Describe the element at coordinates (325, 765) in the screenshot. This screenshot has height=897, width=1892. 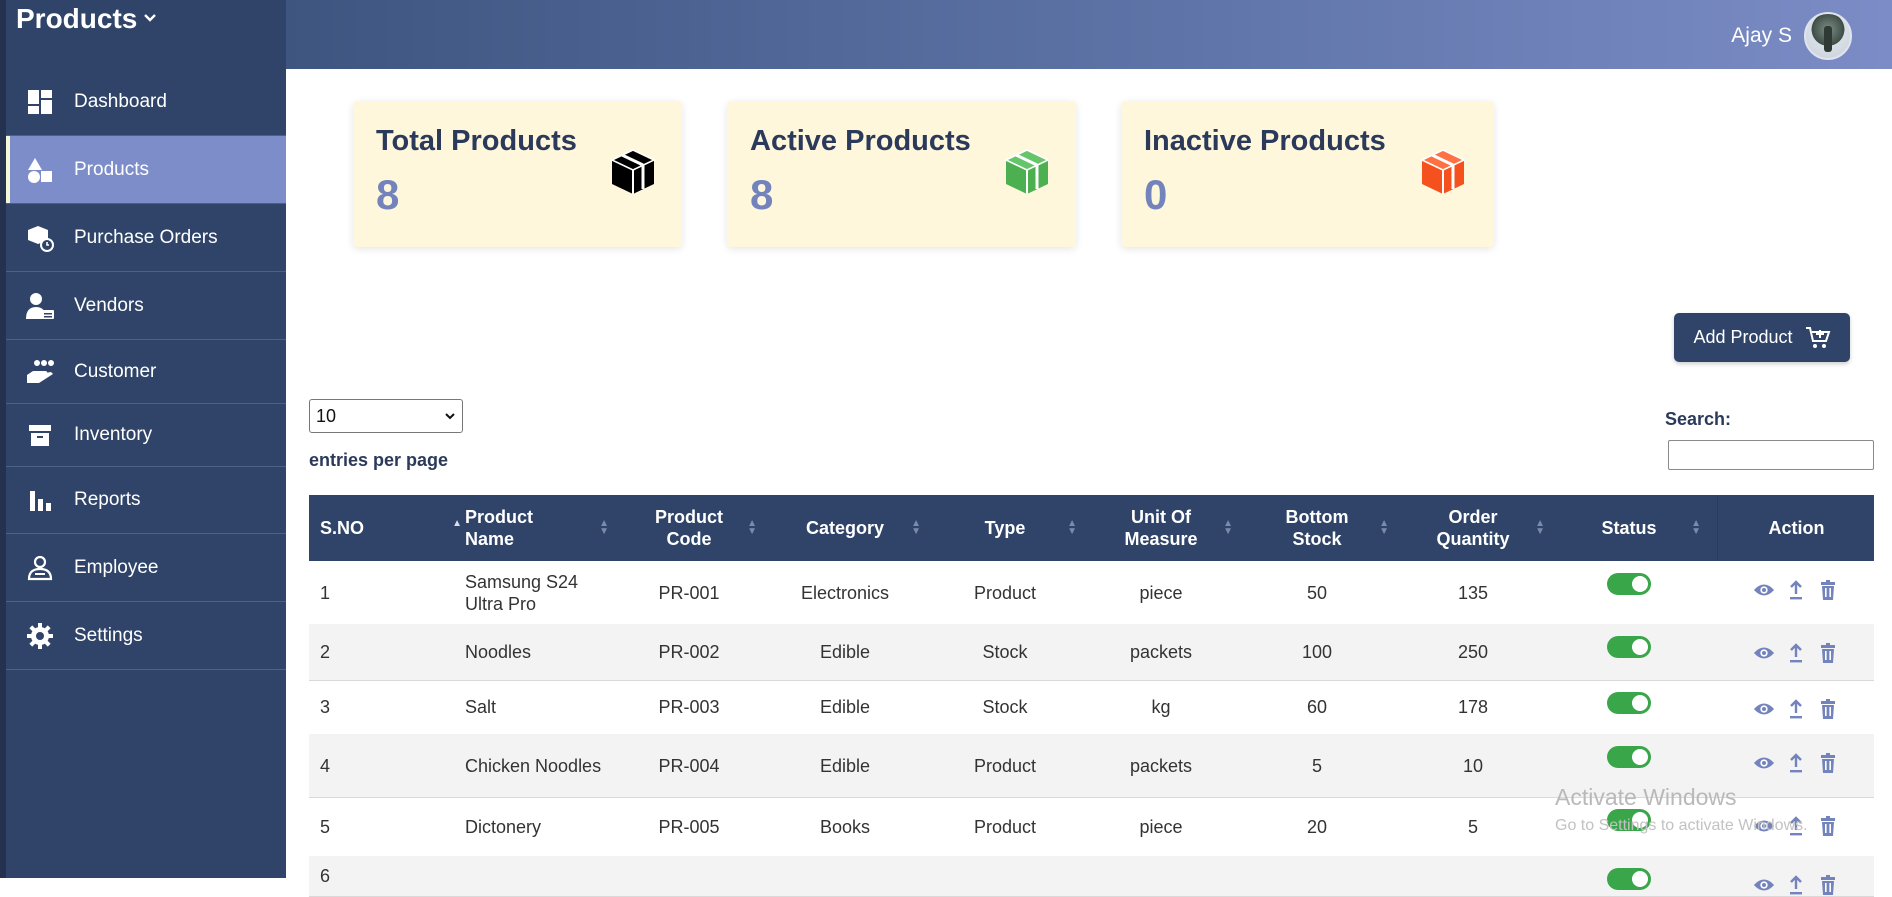
I see `cell-sno: 4` at that location.